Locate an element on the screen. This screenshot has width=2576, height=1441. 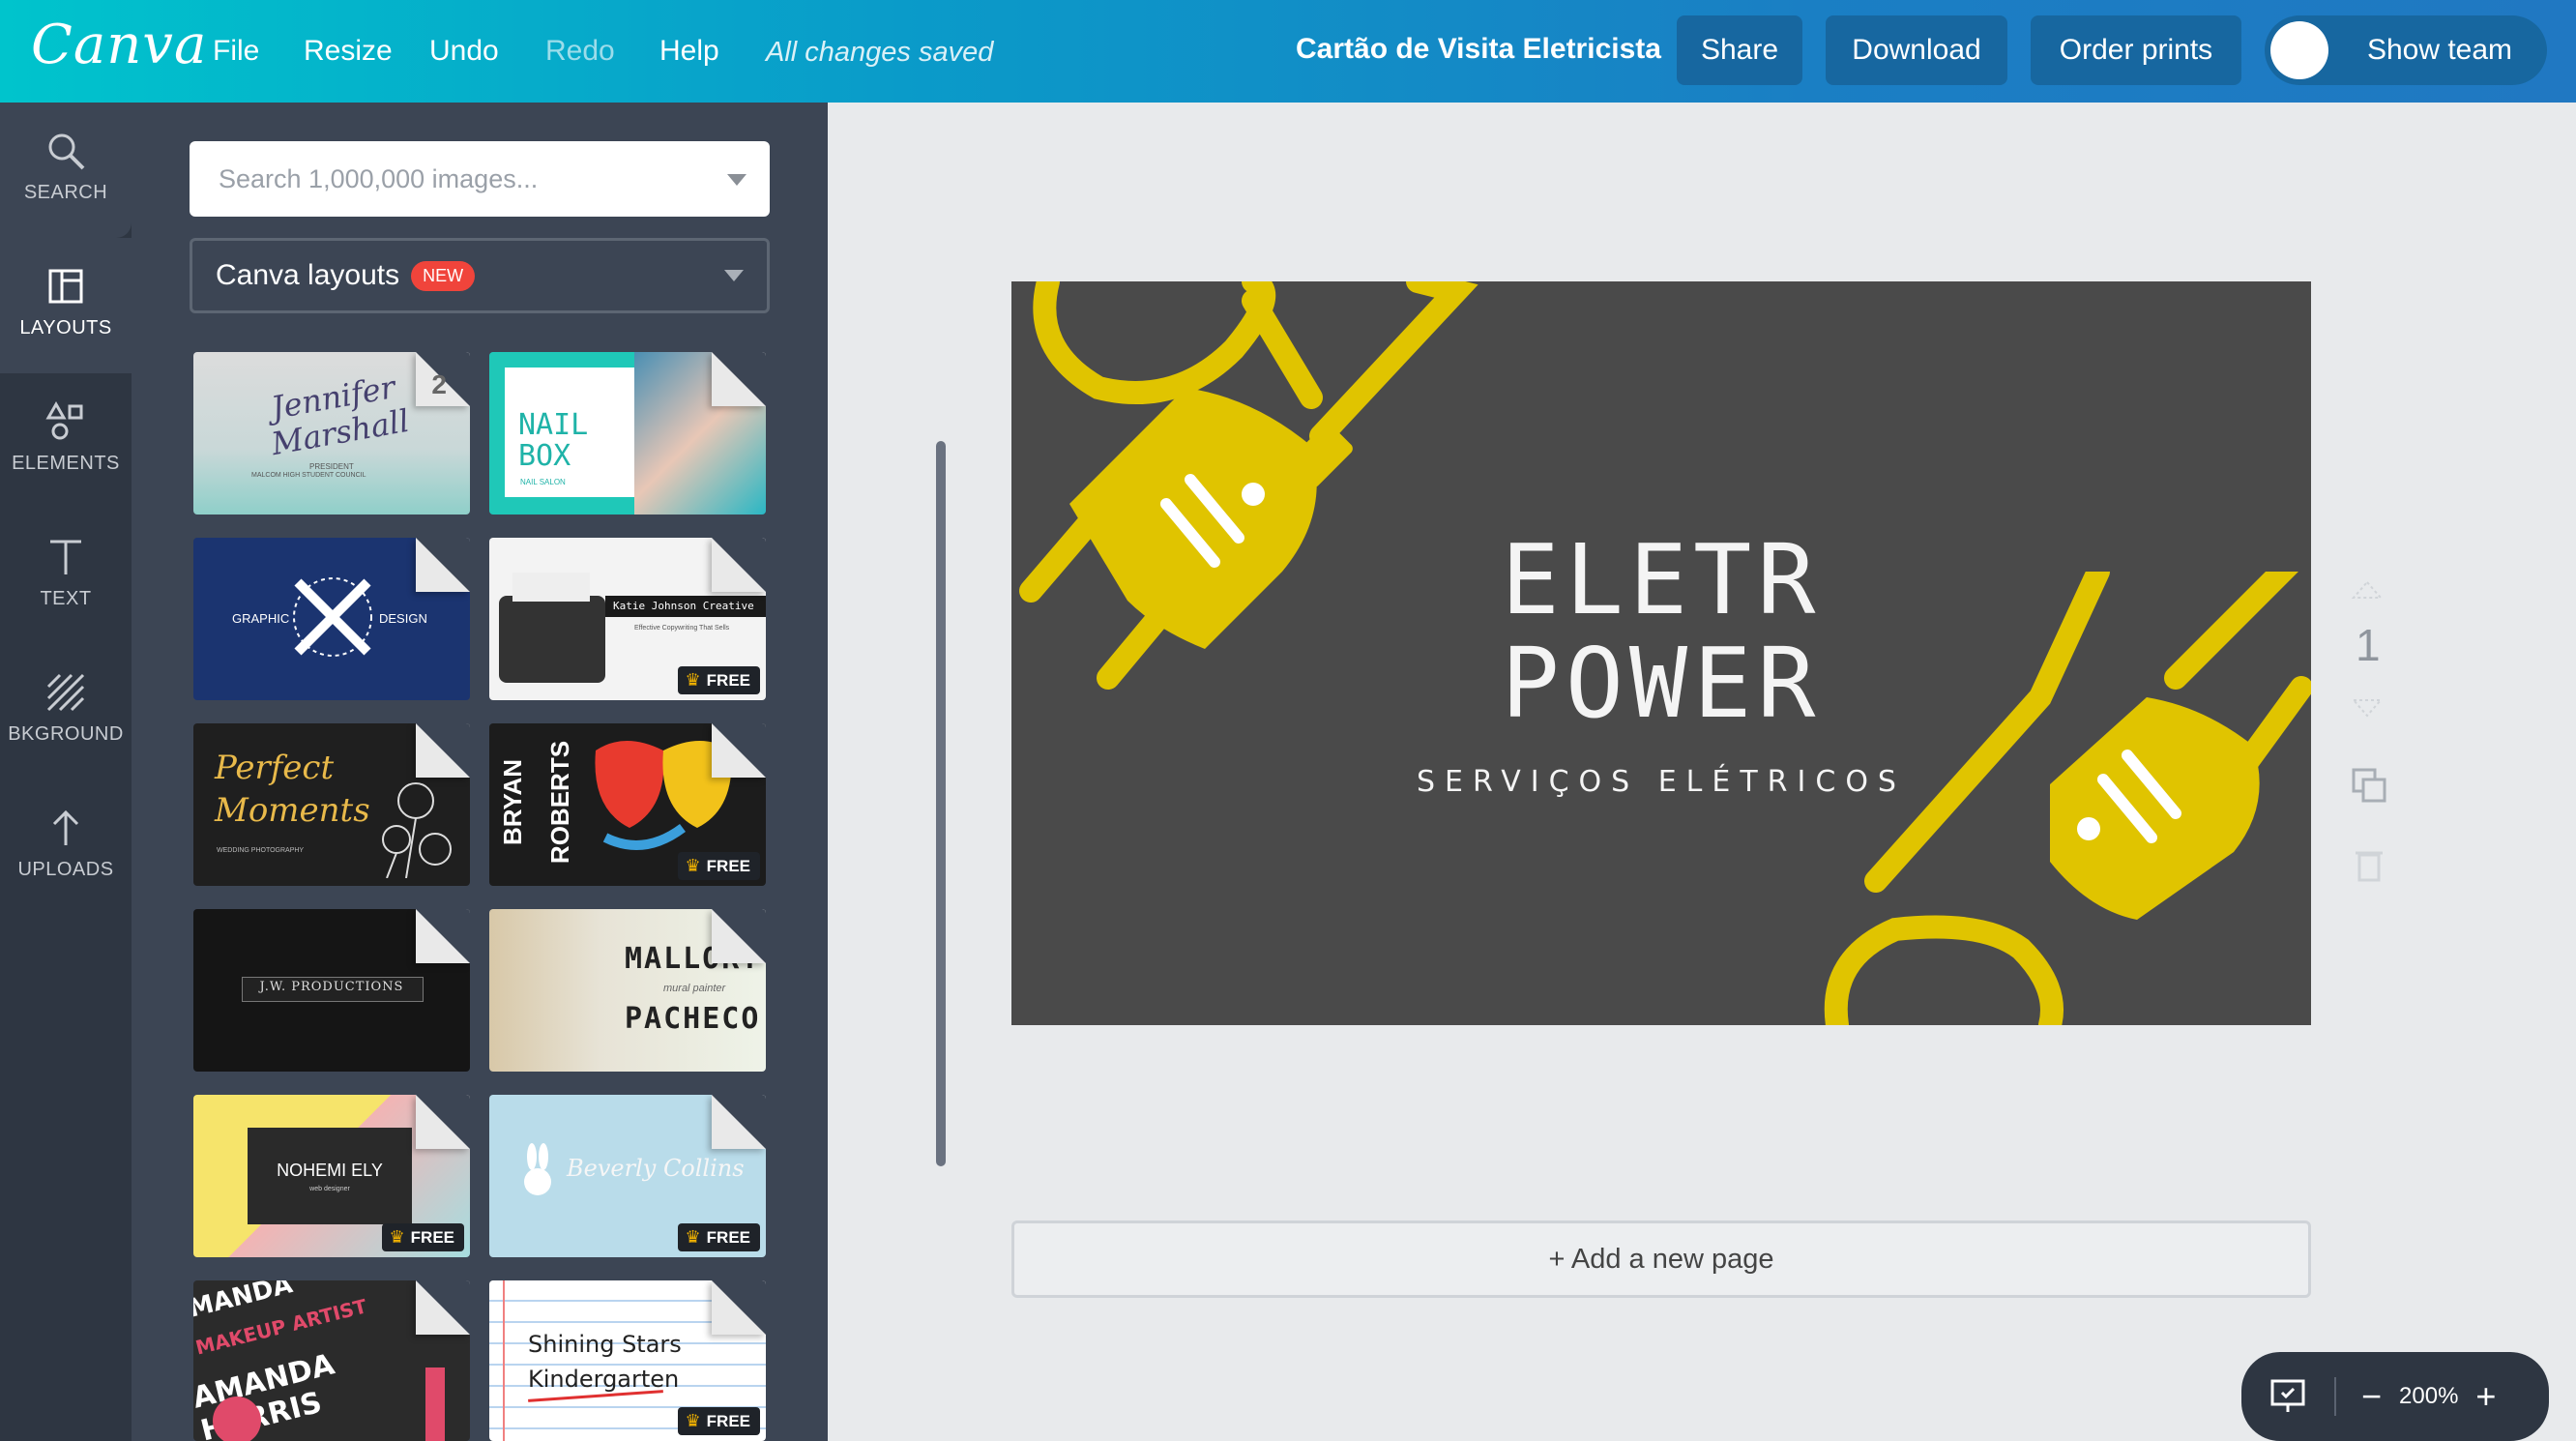
thumb-text: Shining Stars is located at coordinates (605, 1344).